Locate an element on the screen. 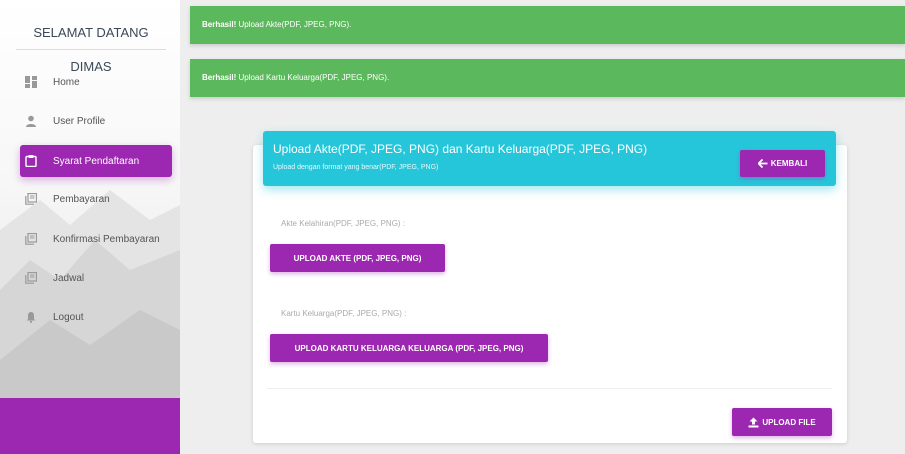 The width and height of the screenshot is (905, 454). alert-text: Upload Akte(PDF, JPEG, PNG). is located at coordinates (294, 24).